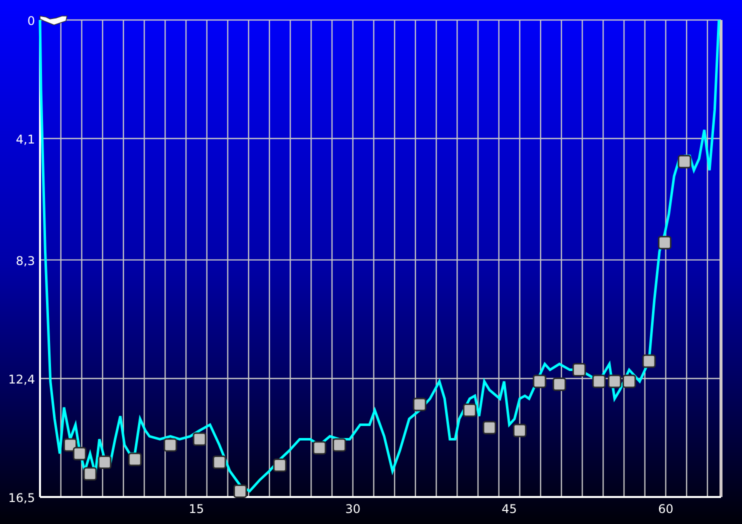 This screenshot has height=524, width=742. Describe the element at coordinates (25, 139) in the screenshot. I see `axis-label: 4,1` at that location.